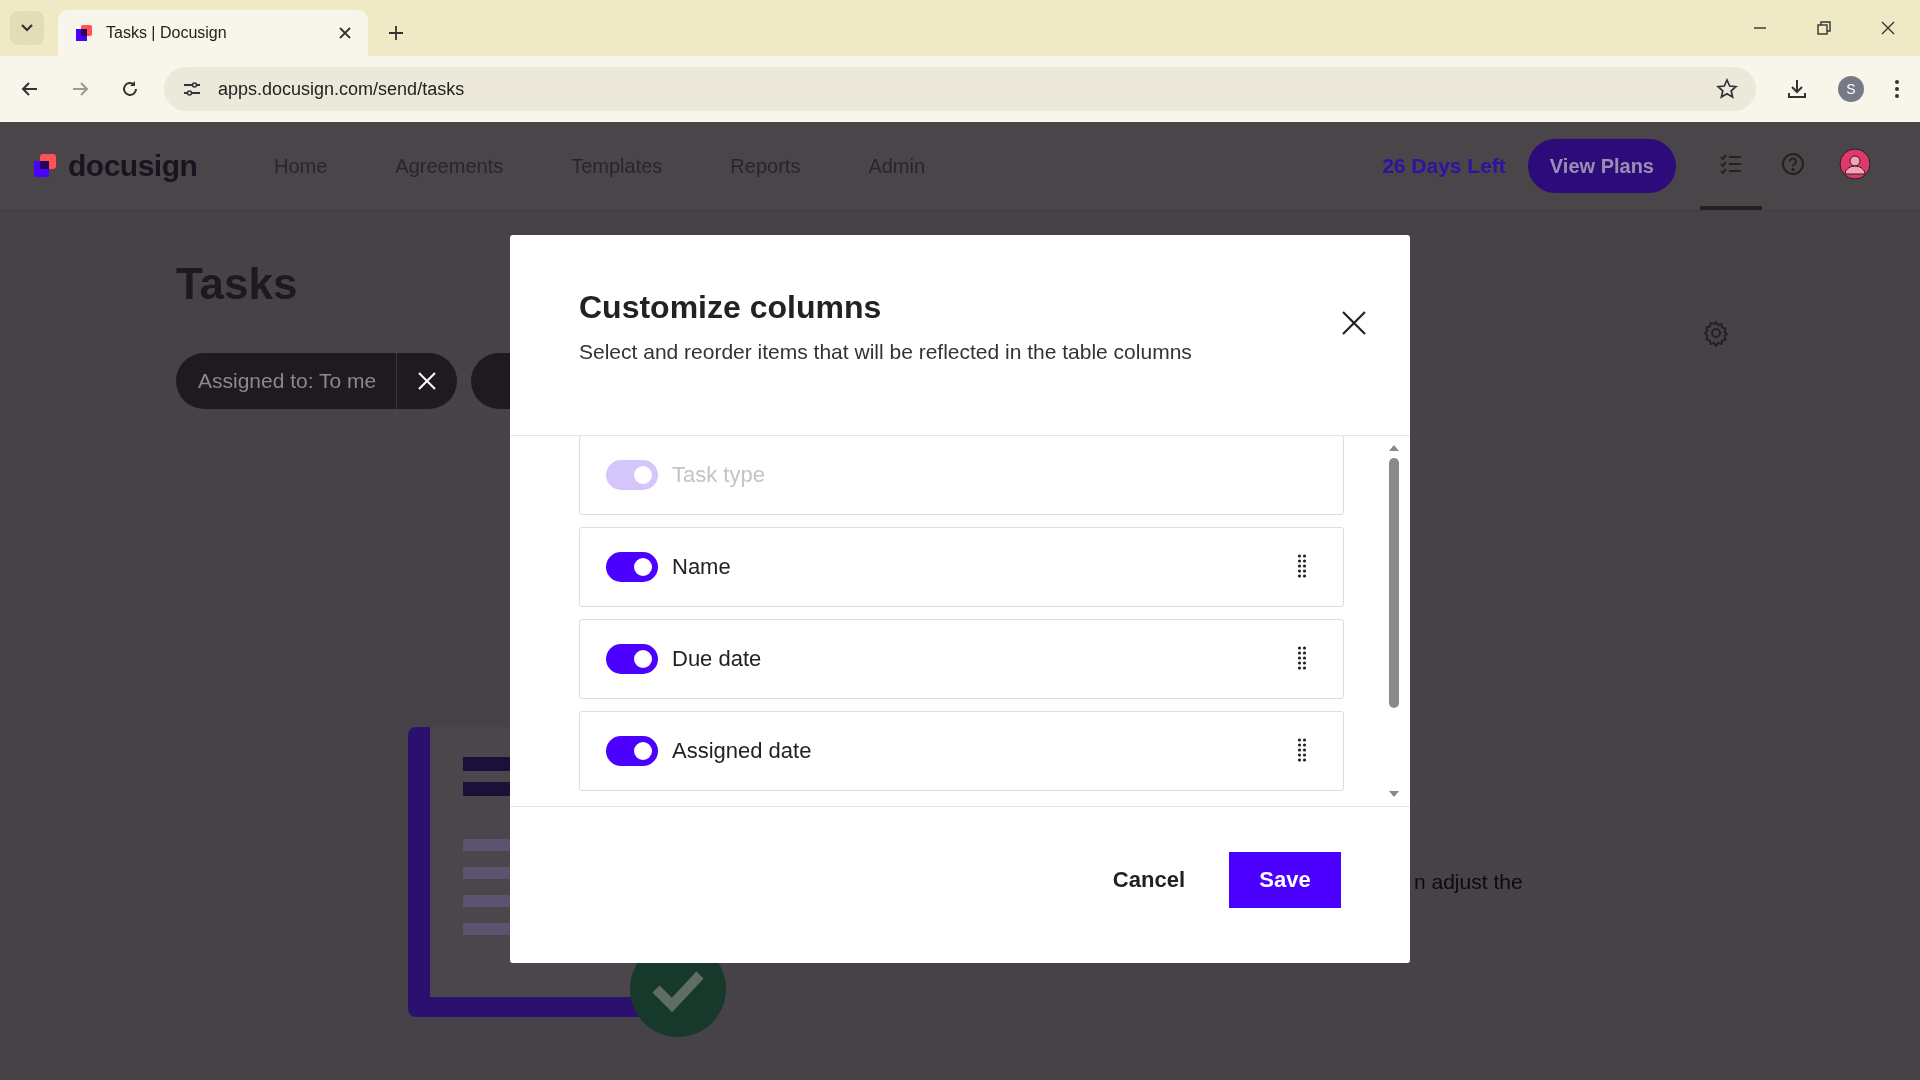 The image size is (1920, 1080). I want to click on column-option: Name, so click(961, 567).